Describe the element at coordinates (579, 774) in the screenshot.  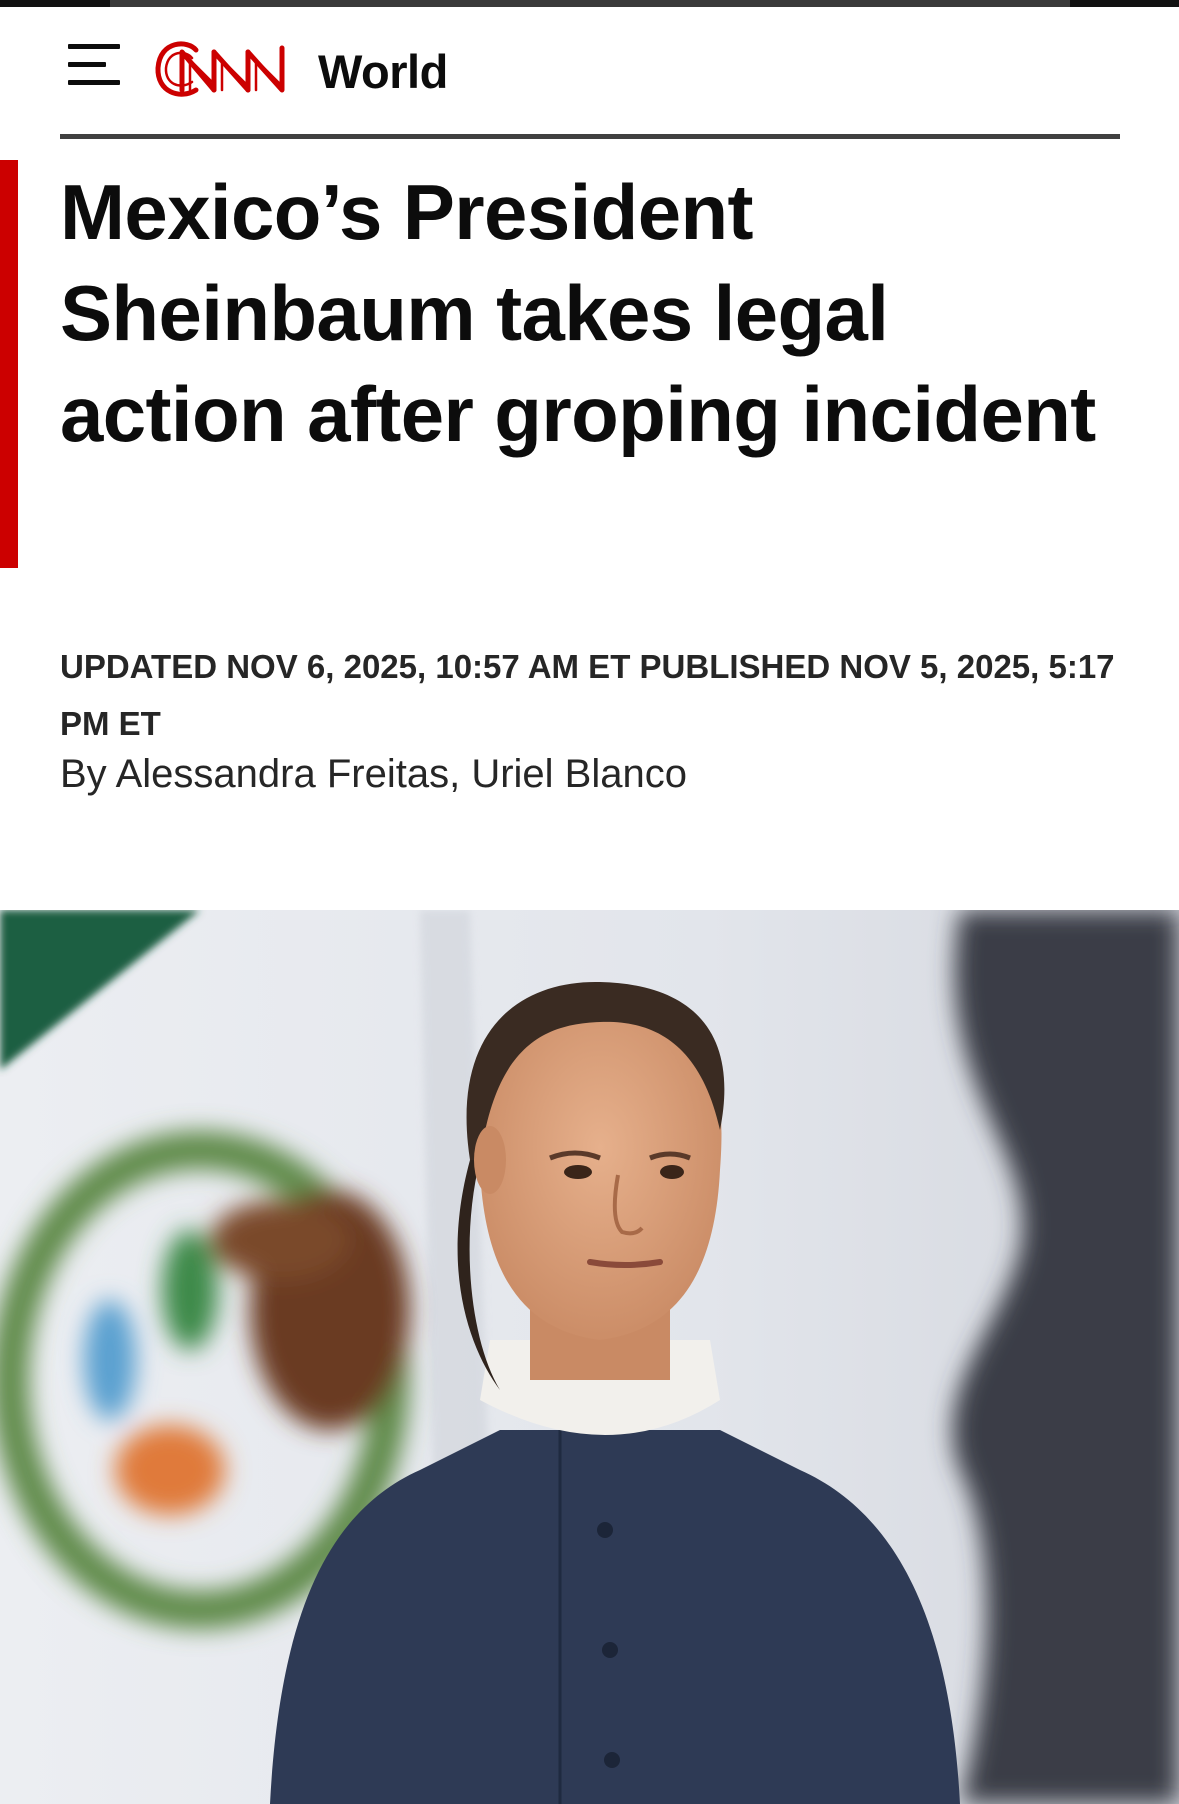
I see `author-link: Uriel Blanco` at that location.